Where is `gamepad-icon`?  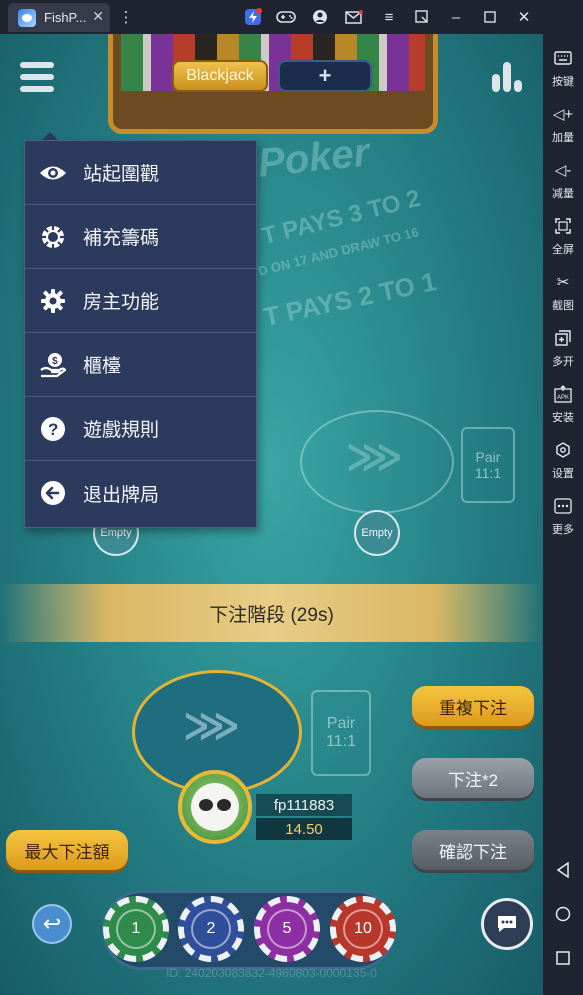
gamepad-icon is located at coordinates (286, 17).